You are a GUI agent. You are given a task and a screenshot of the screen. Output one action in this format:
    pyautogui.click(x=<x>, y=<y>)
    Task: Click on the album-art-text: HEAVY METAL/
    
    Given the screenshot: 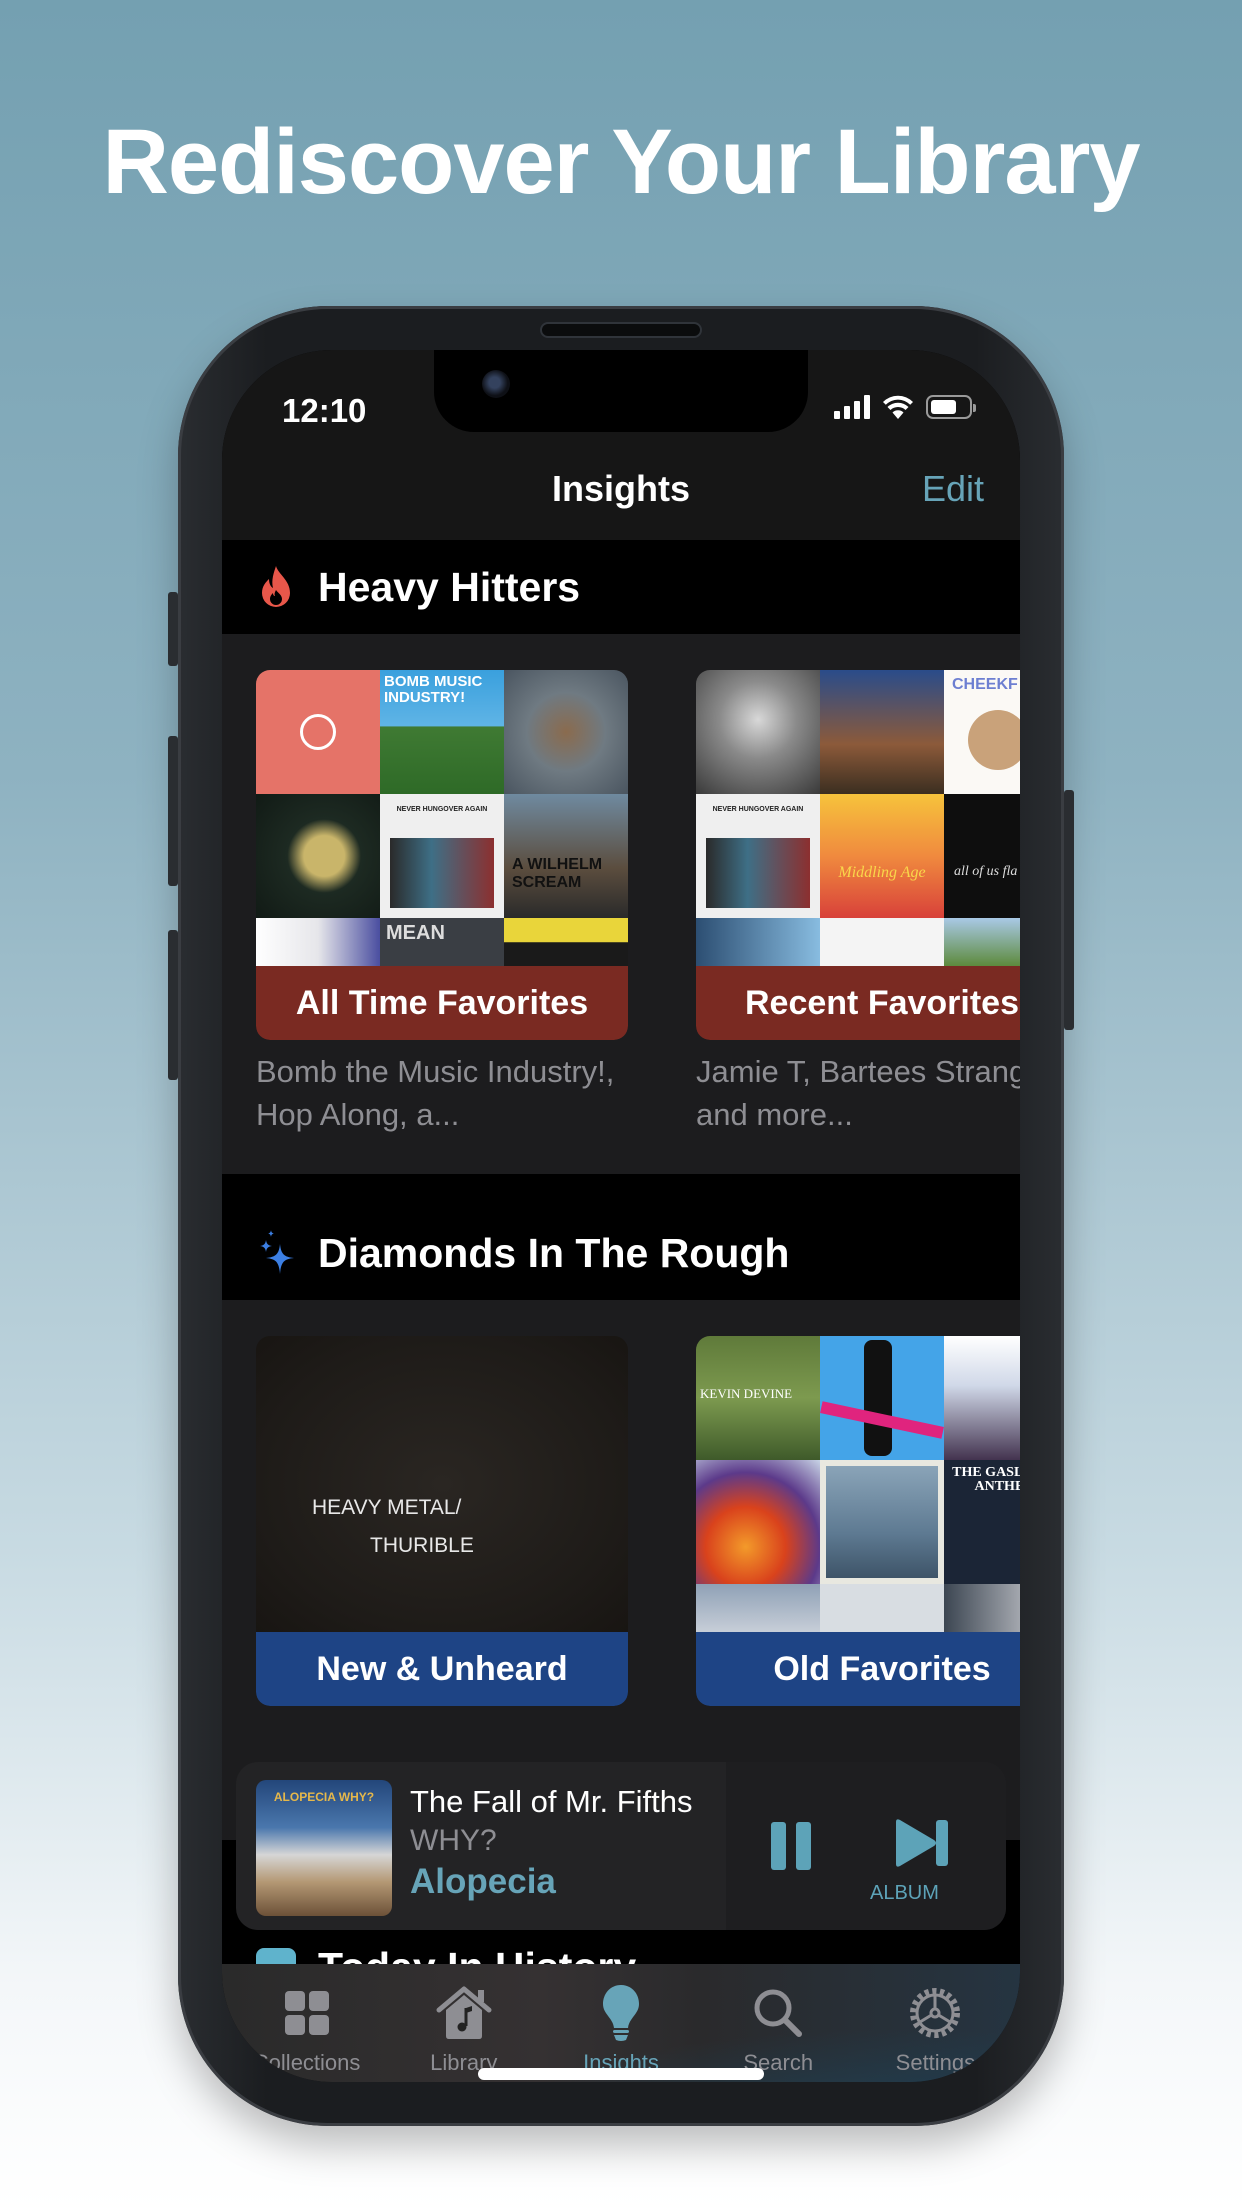 What is the action you would take?
    pyautogui.click(x=387, y=1507)
    